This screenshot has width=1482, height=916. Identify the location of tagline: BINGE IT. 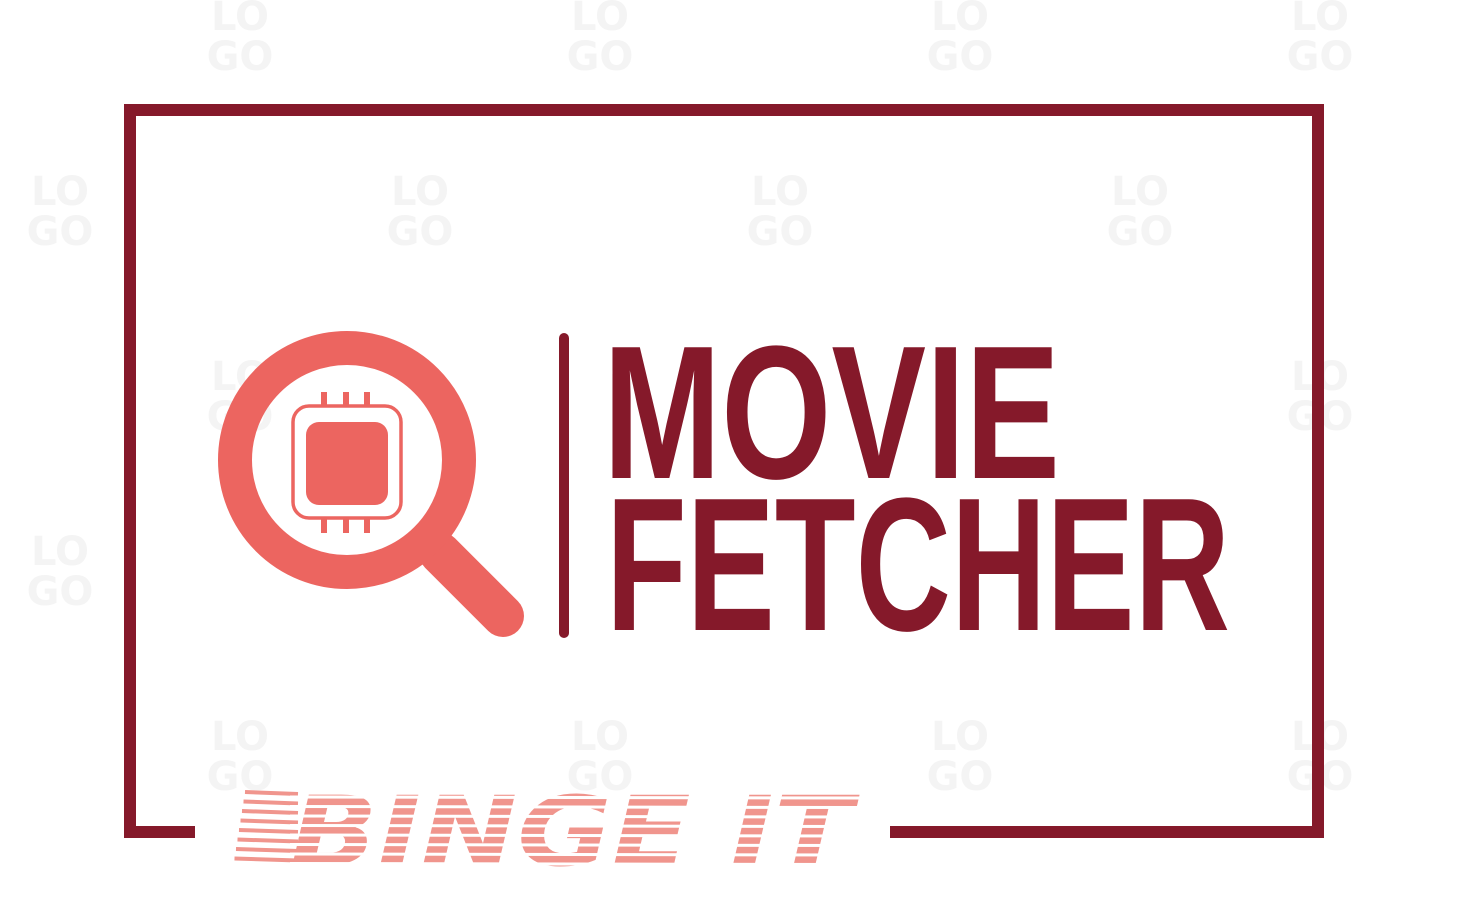
(547, 832).